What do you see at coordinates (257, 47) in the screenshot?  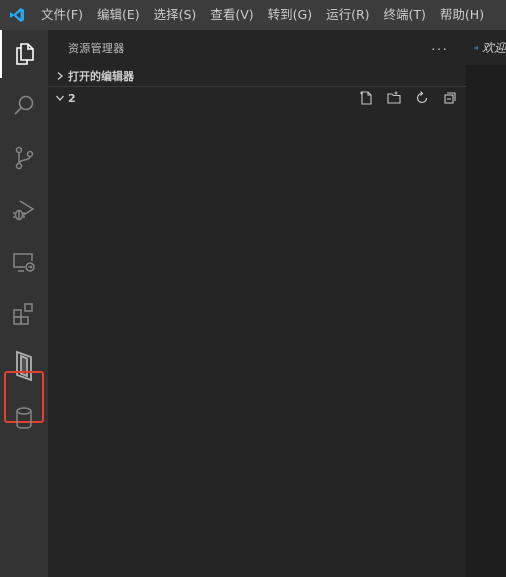 I see `sidebar-header: 资源管理器 ···` at bounding box center [257, 47].